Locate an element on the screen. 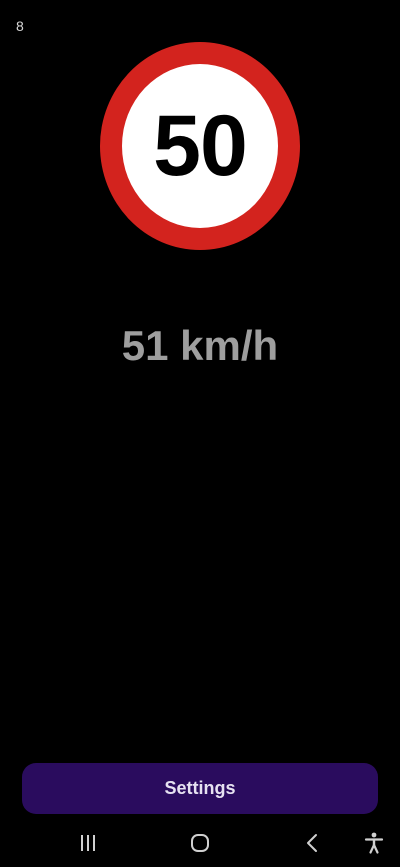 The image size is (400, 867). settings-button: Settings is located at coordinates (200, 788).